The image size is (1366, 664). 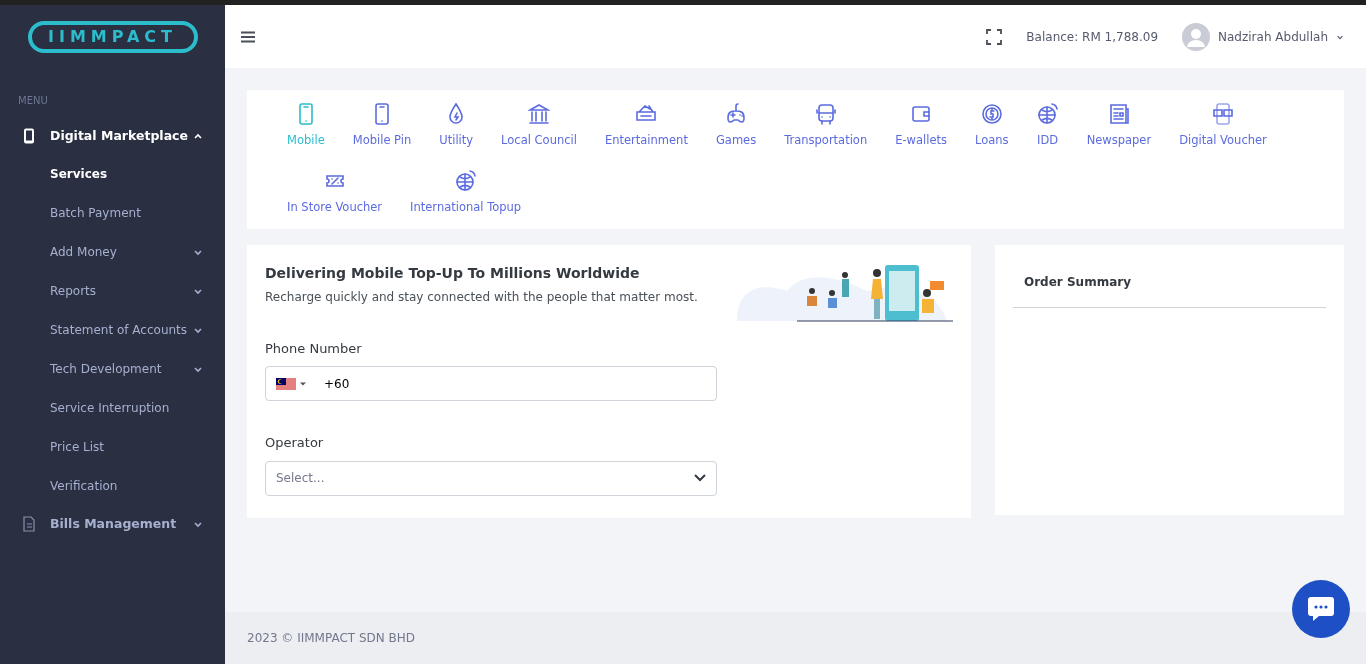 I want to click on chat-button, so click(x=1321, y=609).